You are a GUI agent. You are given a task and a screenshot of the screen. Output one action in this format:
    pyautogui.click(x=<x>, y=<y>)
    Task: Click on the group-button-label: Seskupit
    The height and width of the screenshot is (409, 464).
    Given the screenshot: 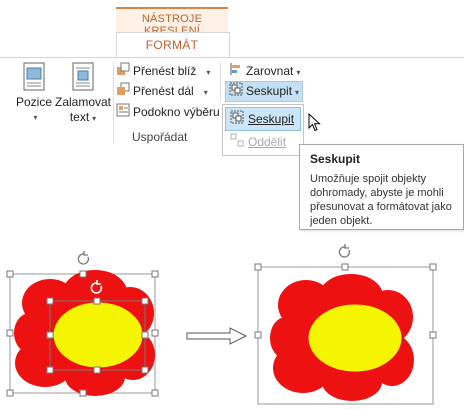 What is the action you would take?
    pyautogui.click(x=269, y=91)
    